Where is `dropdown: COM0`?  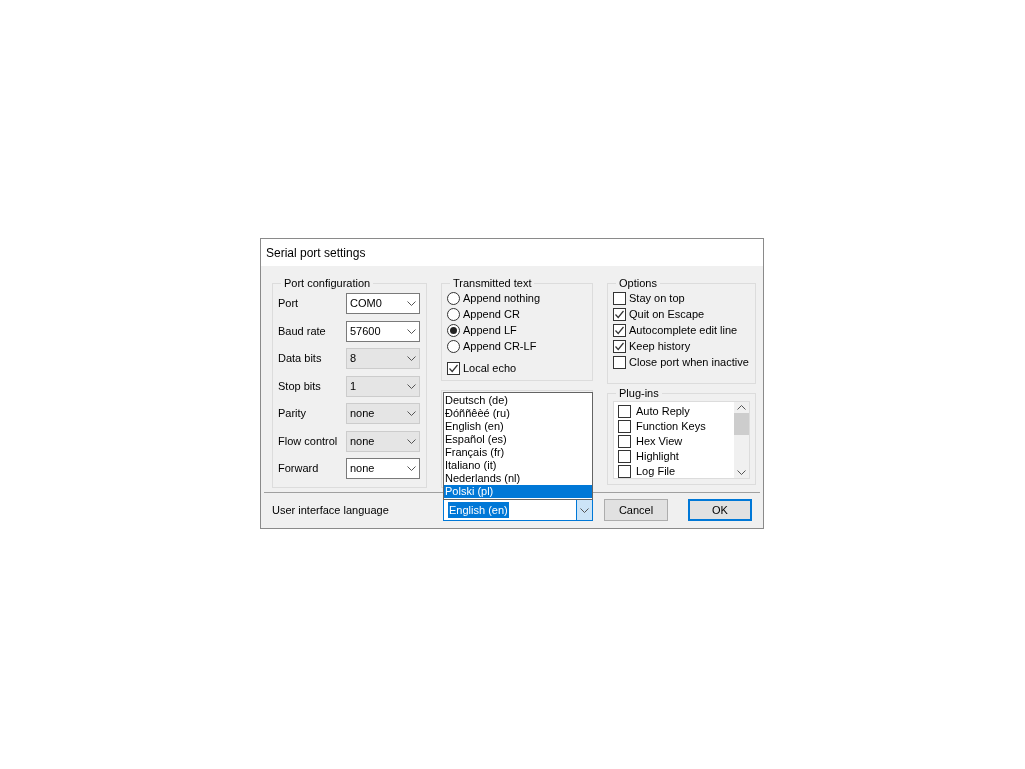 dropdown: COM0 is located at coordinates (383, 303).